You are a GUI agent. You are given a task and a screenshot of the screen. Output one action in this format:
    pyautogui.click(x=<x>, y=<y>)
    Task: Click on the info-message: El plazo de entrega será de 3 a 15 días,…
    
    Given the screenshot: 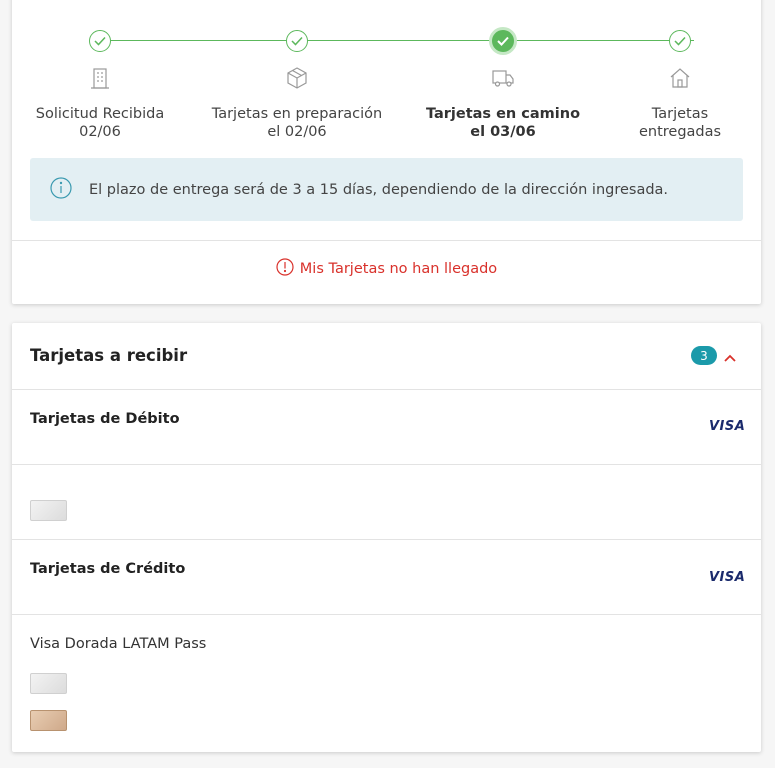 What is the action you would take?
    pyautogui.click(x=379, y=189)
    